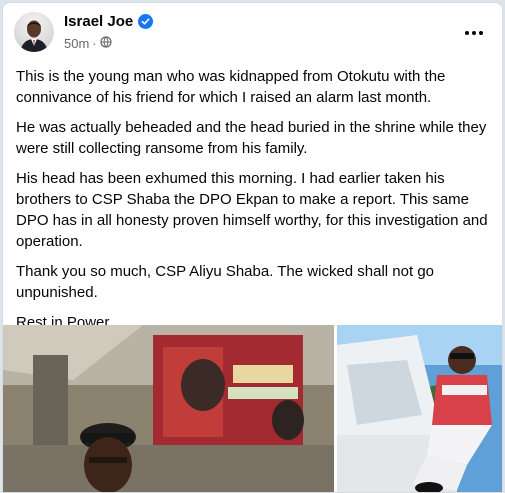 This screenshot has width=505, height=493. I want to click on globe-icon, so click(106, 43).